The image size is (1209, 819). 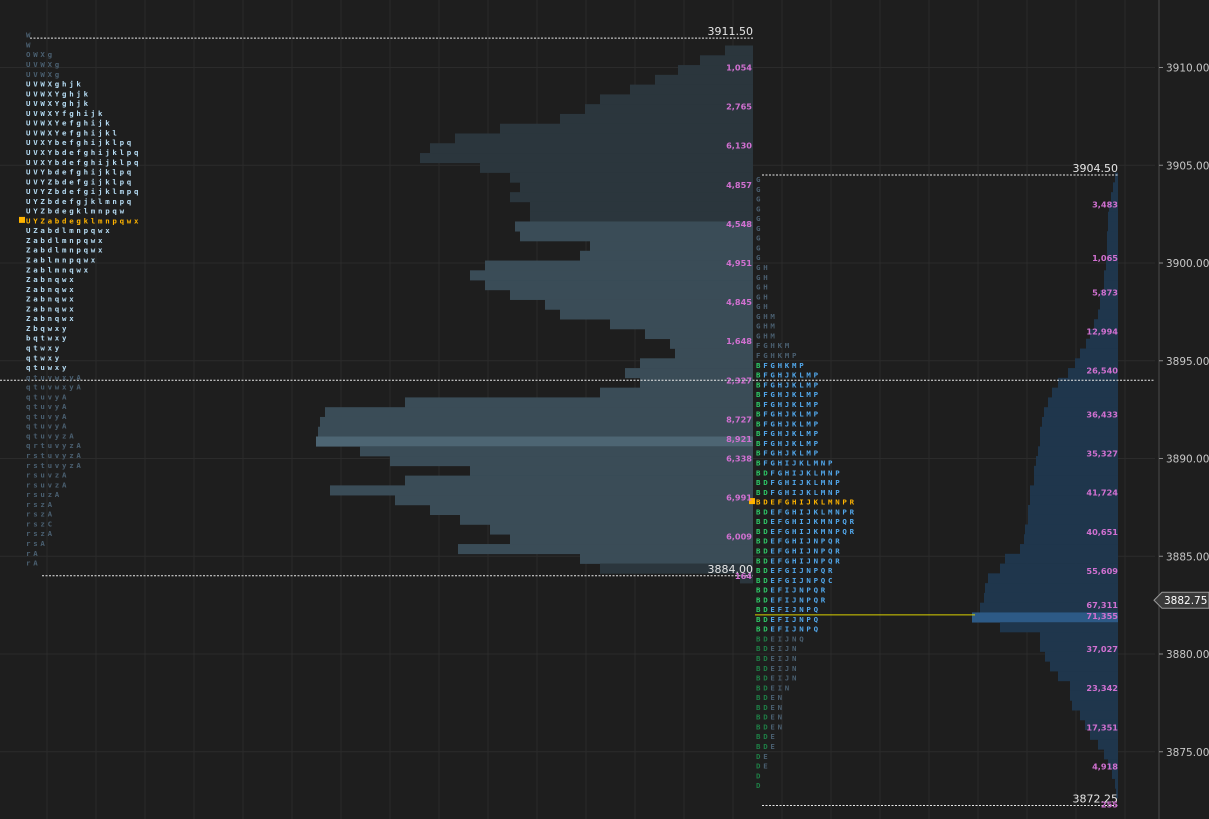 What do you see at coordinates (35, 416) in the screenshot?
I see `tpo-letter: t` at bounding box center [35, 416].